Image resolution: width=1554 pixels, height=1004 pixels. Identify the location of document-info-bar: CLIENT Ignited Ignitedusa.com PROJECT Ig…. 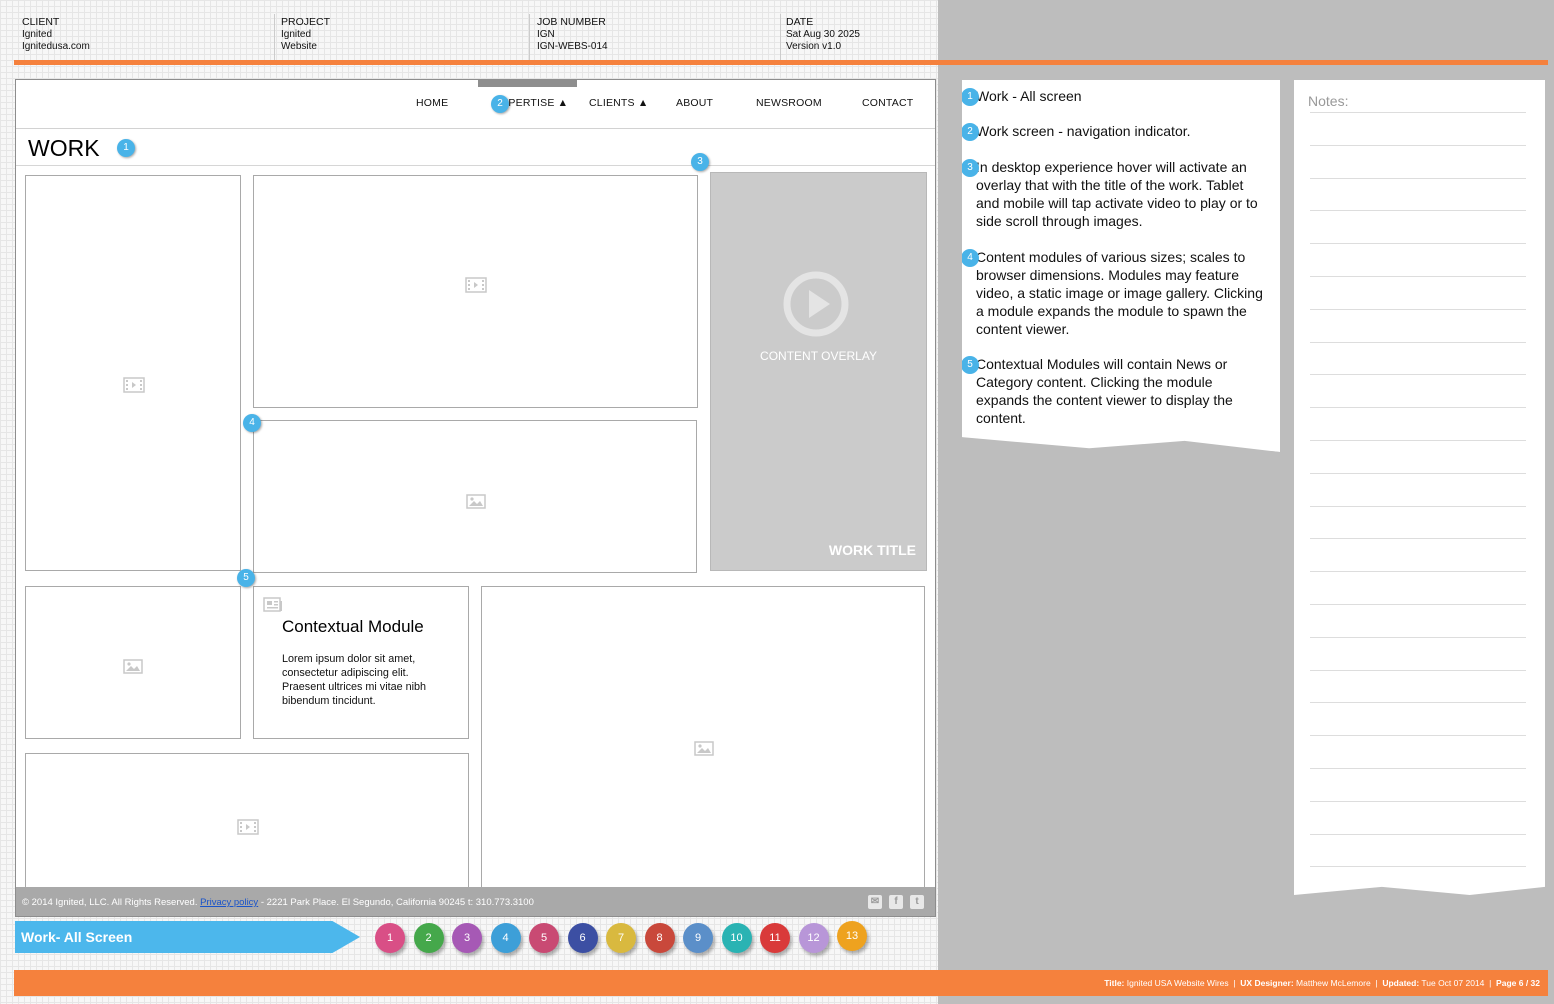
(469, 30).